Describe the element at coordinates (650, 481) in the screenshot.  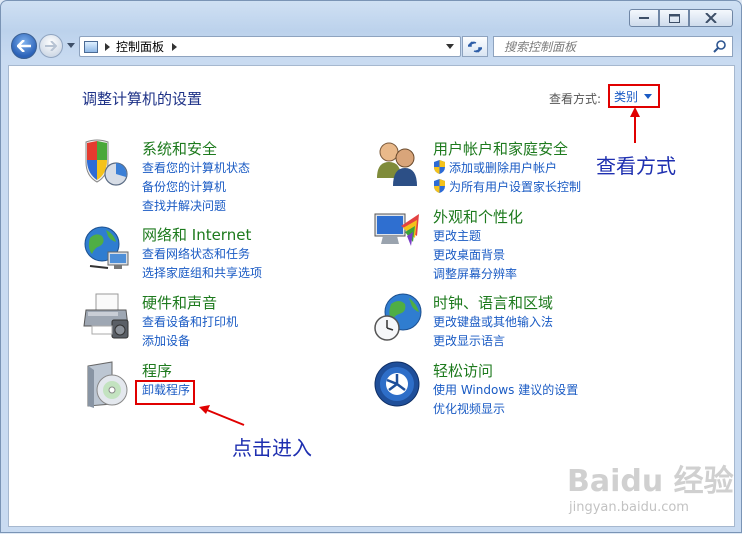
I see `baidu-watermark: Baidu 经验` at that location.